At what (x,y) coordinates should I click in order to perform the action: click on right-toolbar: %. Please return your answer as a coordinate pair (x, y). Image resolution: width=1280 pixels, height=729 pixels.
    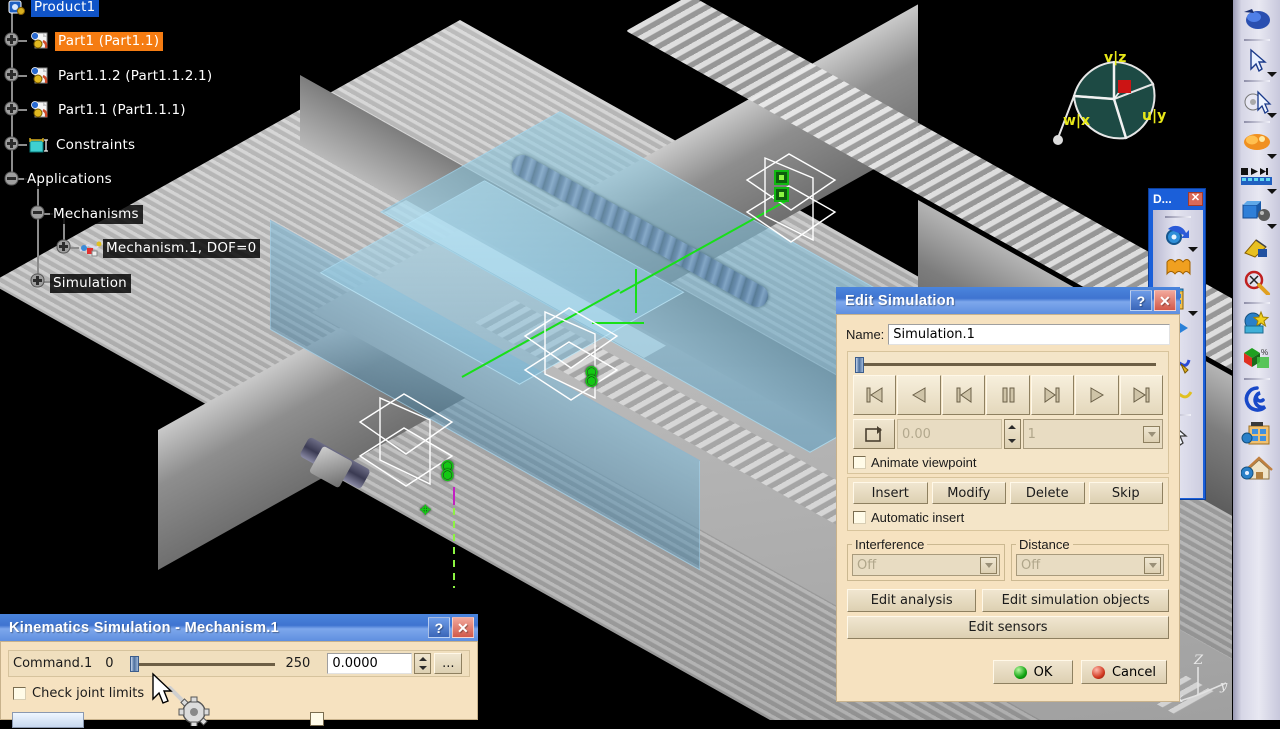
    Looking at the image, I should click on (1256, 360).